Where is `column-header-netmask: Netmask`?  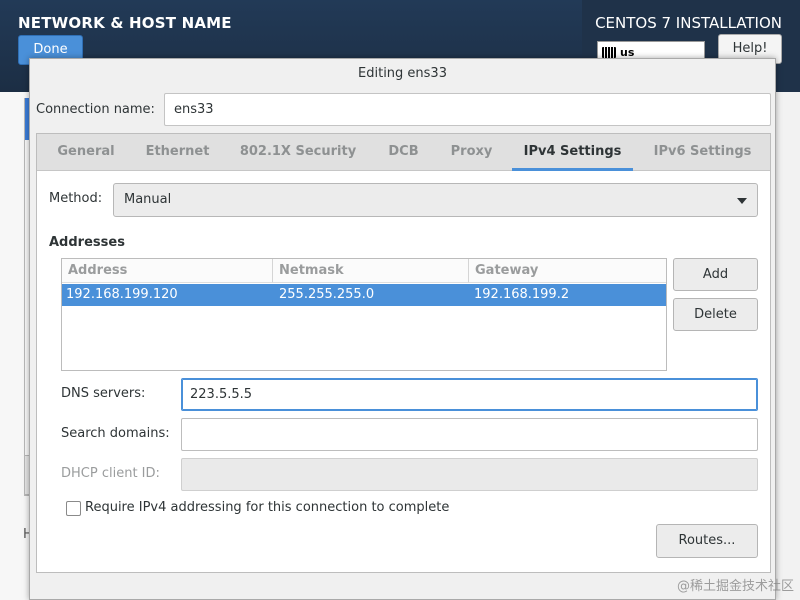
column-header-netmask: Netmask is located at coordinates (371, 271).